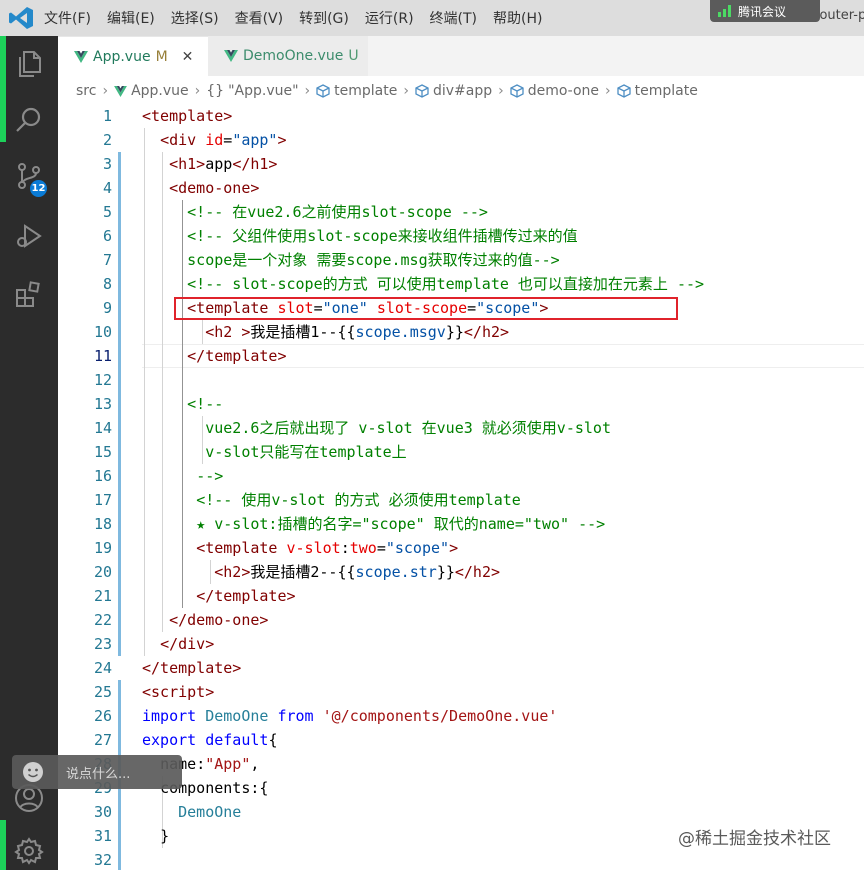 The height and width of the screenshot is (870, 864). Describe the element at coordinates (195, 18) in the screenshot. I see `menu-item: 选择(S)` at that location.